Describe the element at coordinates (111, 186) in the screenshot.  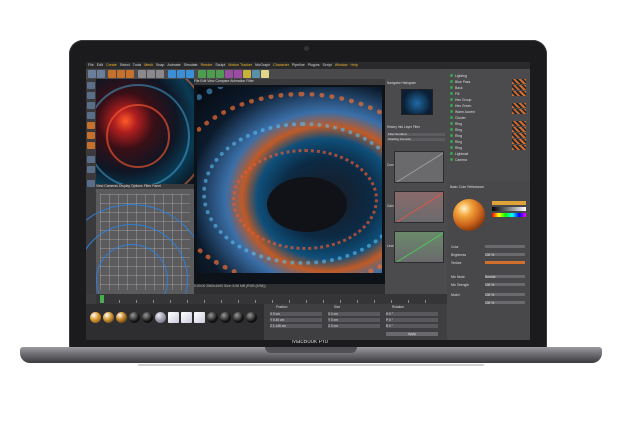
I see `tab-cameras: Cameras` at that location.